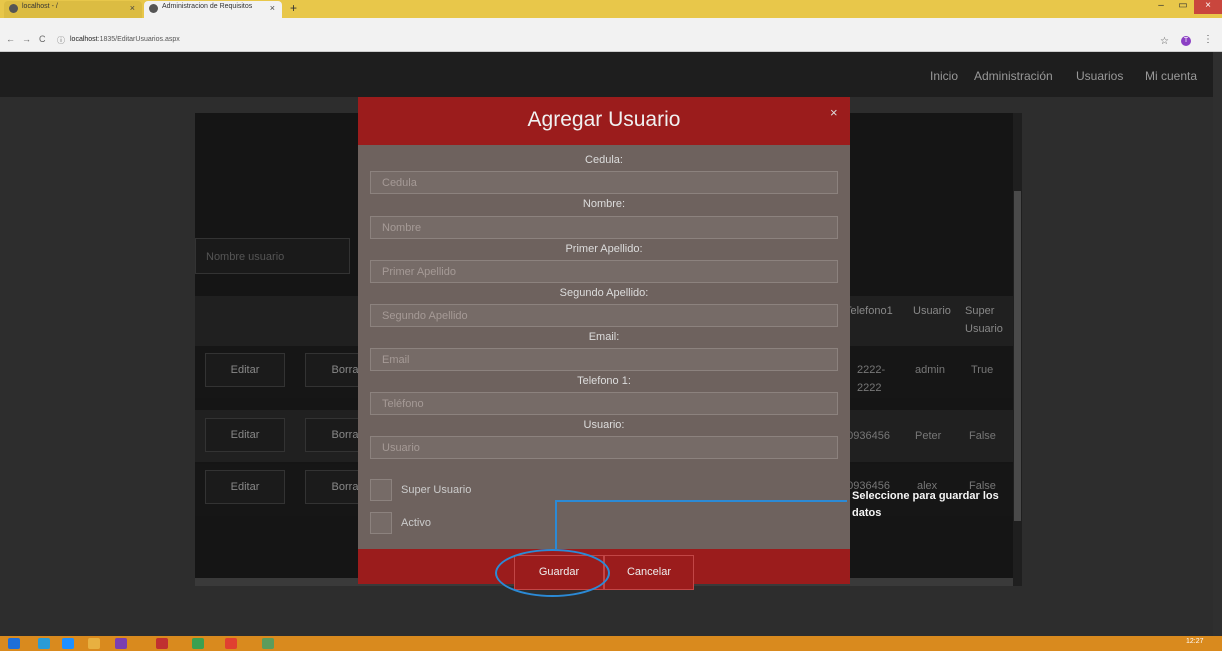 This screenshot has height=651, width=1222. Describe the element at coordinates (869, 388) in the screenshot. I see `cell-telefono-line2: 2222` at that location.